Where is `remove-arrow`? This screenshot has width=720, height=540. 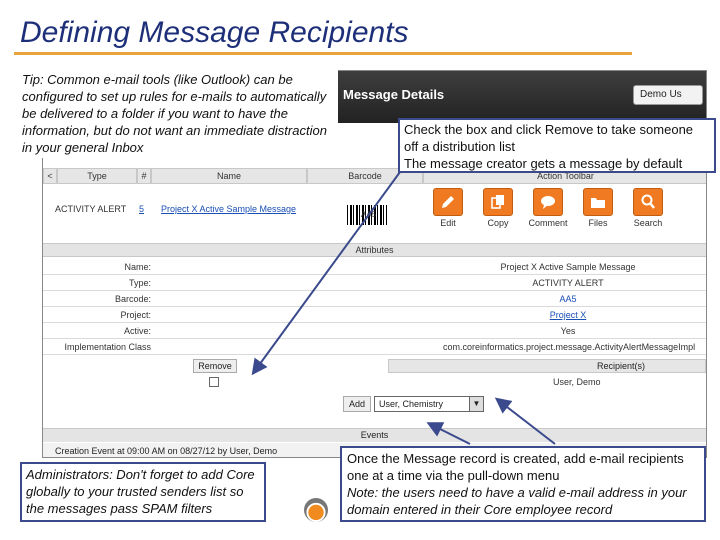 remove-arrow is located at coordinates (326, 273).